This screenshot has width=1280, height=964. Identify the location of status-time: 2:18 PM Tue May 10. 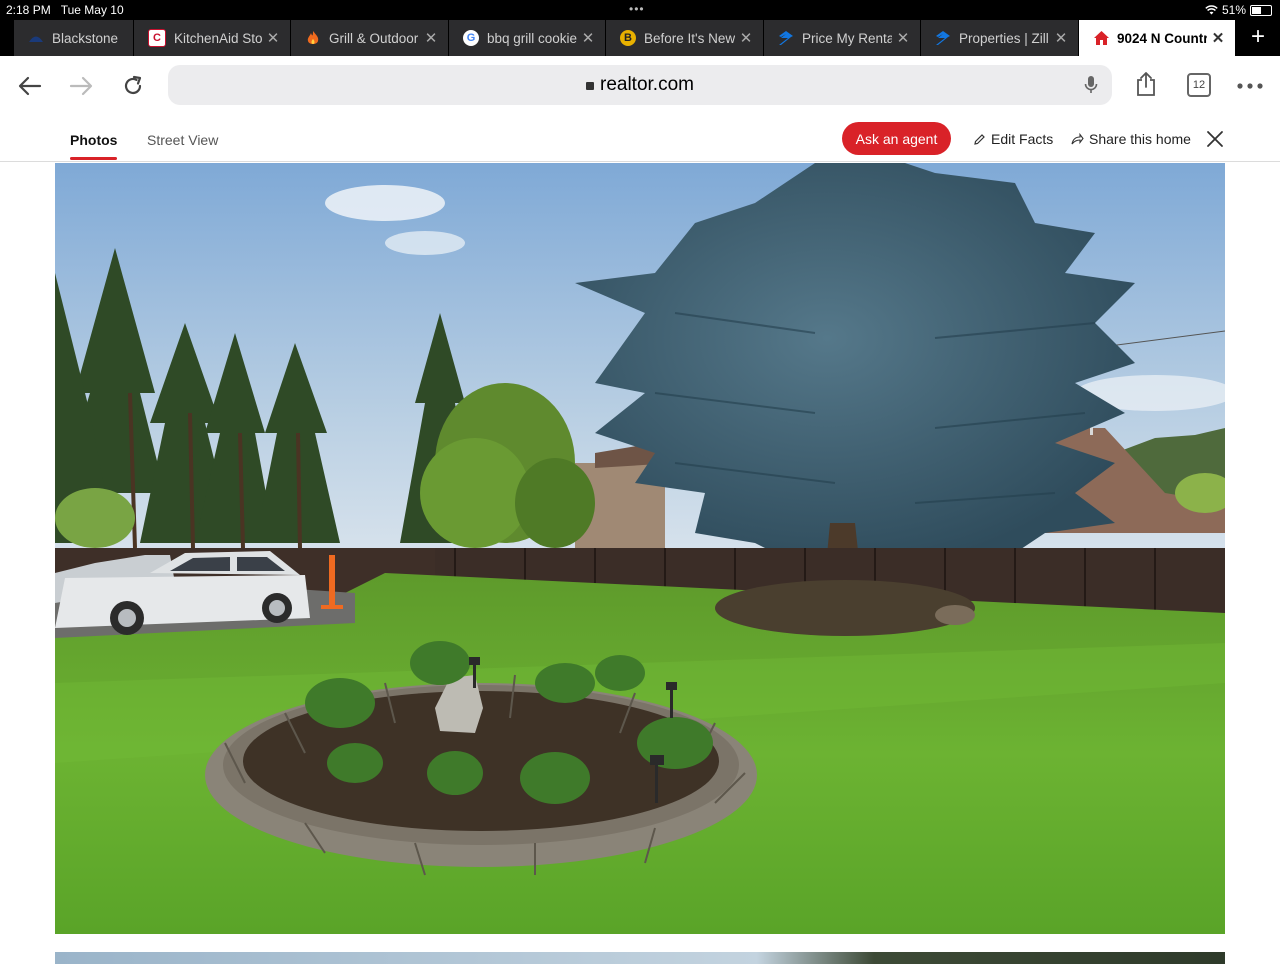
(65, 10).